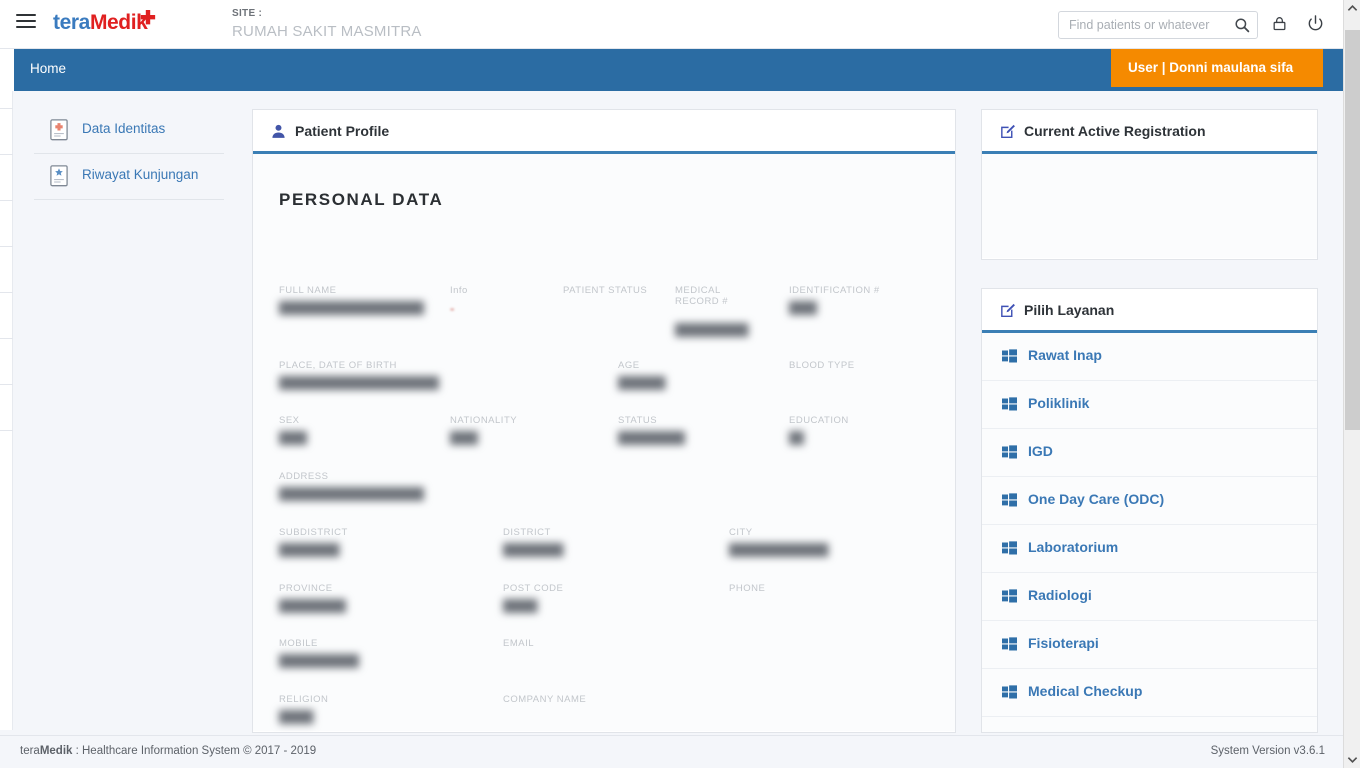 The height and width of the screenshot is (768, 1360). What do you see at coordinates (1085, 691) in the screenshot?
I see `layanan-item-label: Medical Checkup` at bounding box center [1085, 691].